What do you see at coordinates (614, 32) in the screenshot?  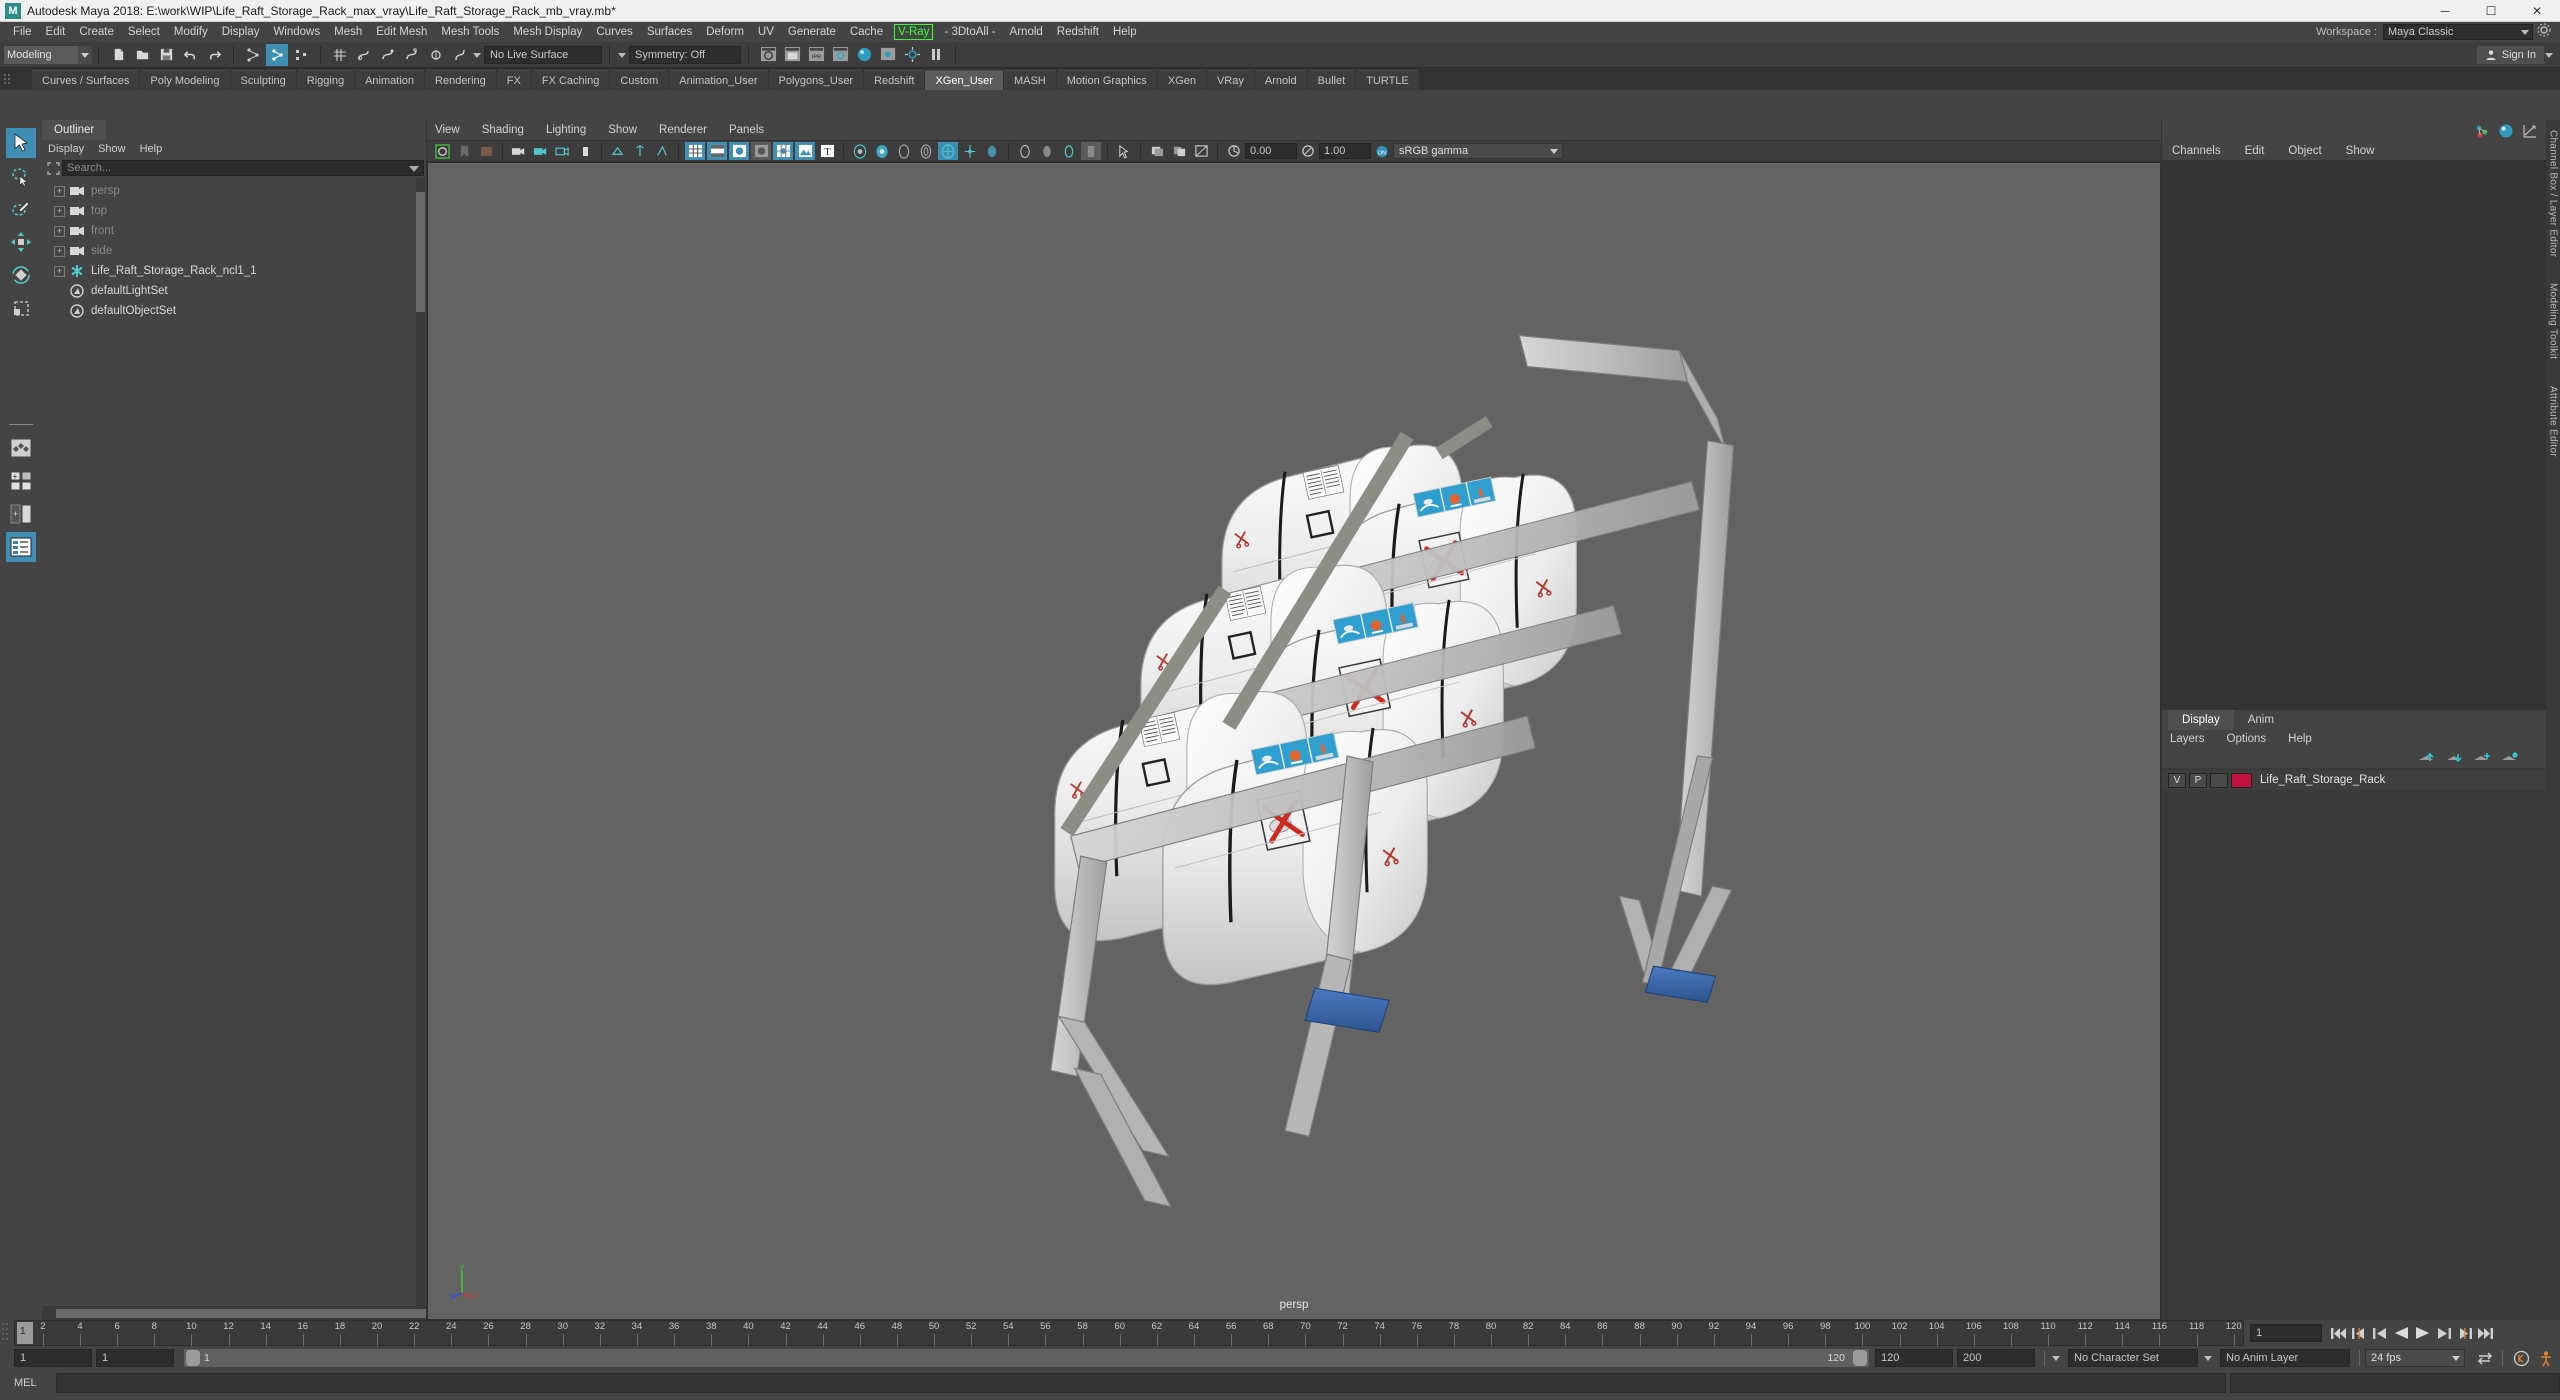 I see `menu-curves: Curves` at bounding box center [614, 32].